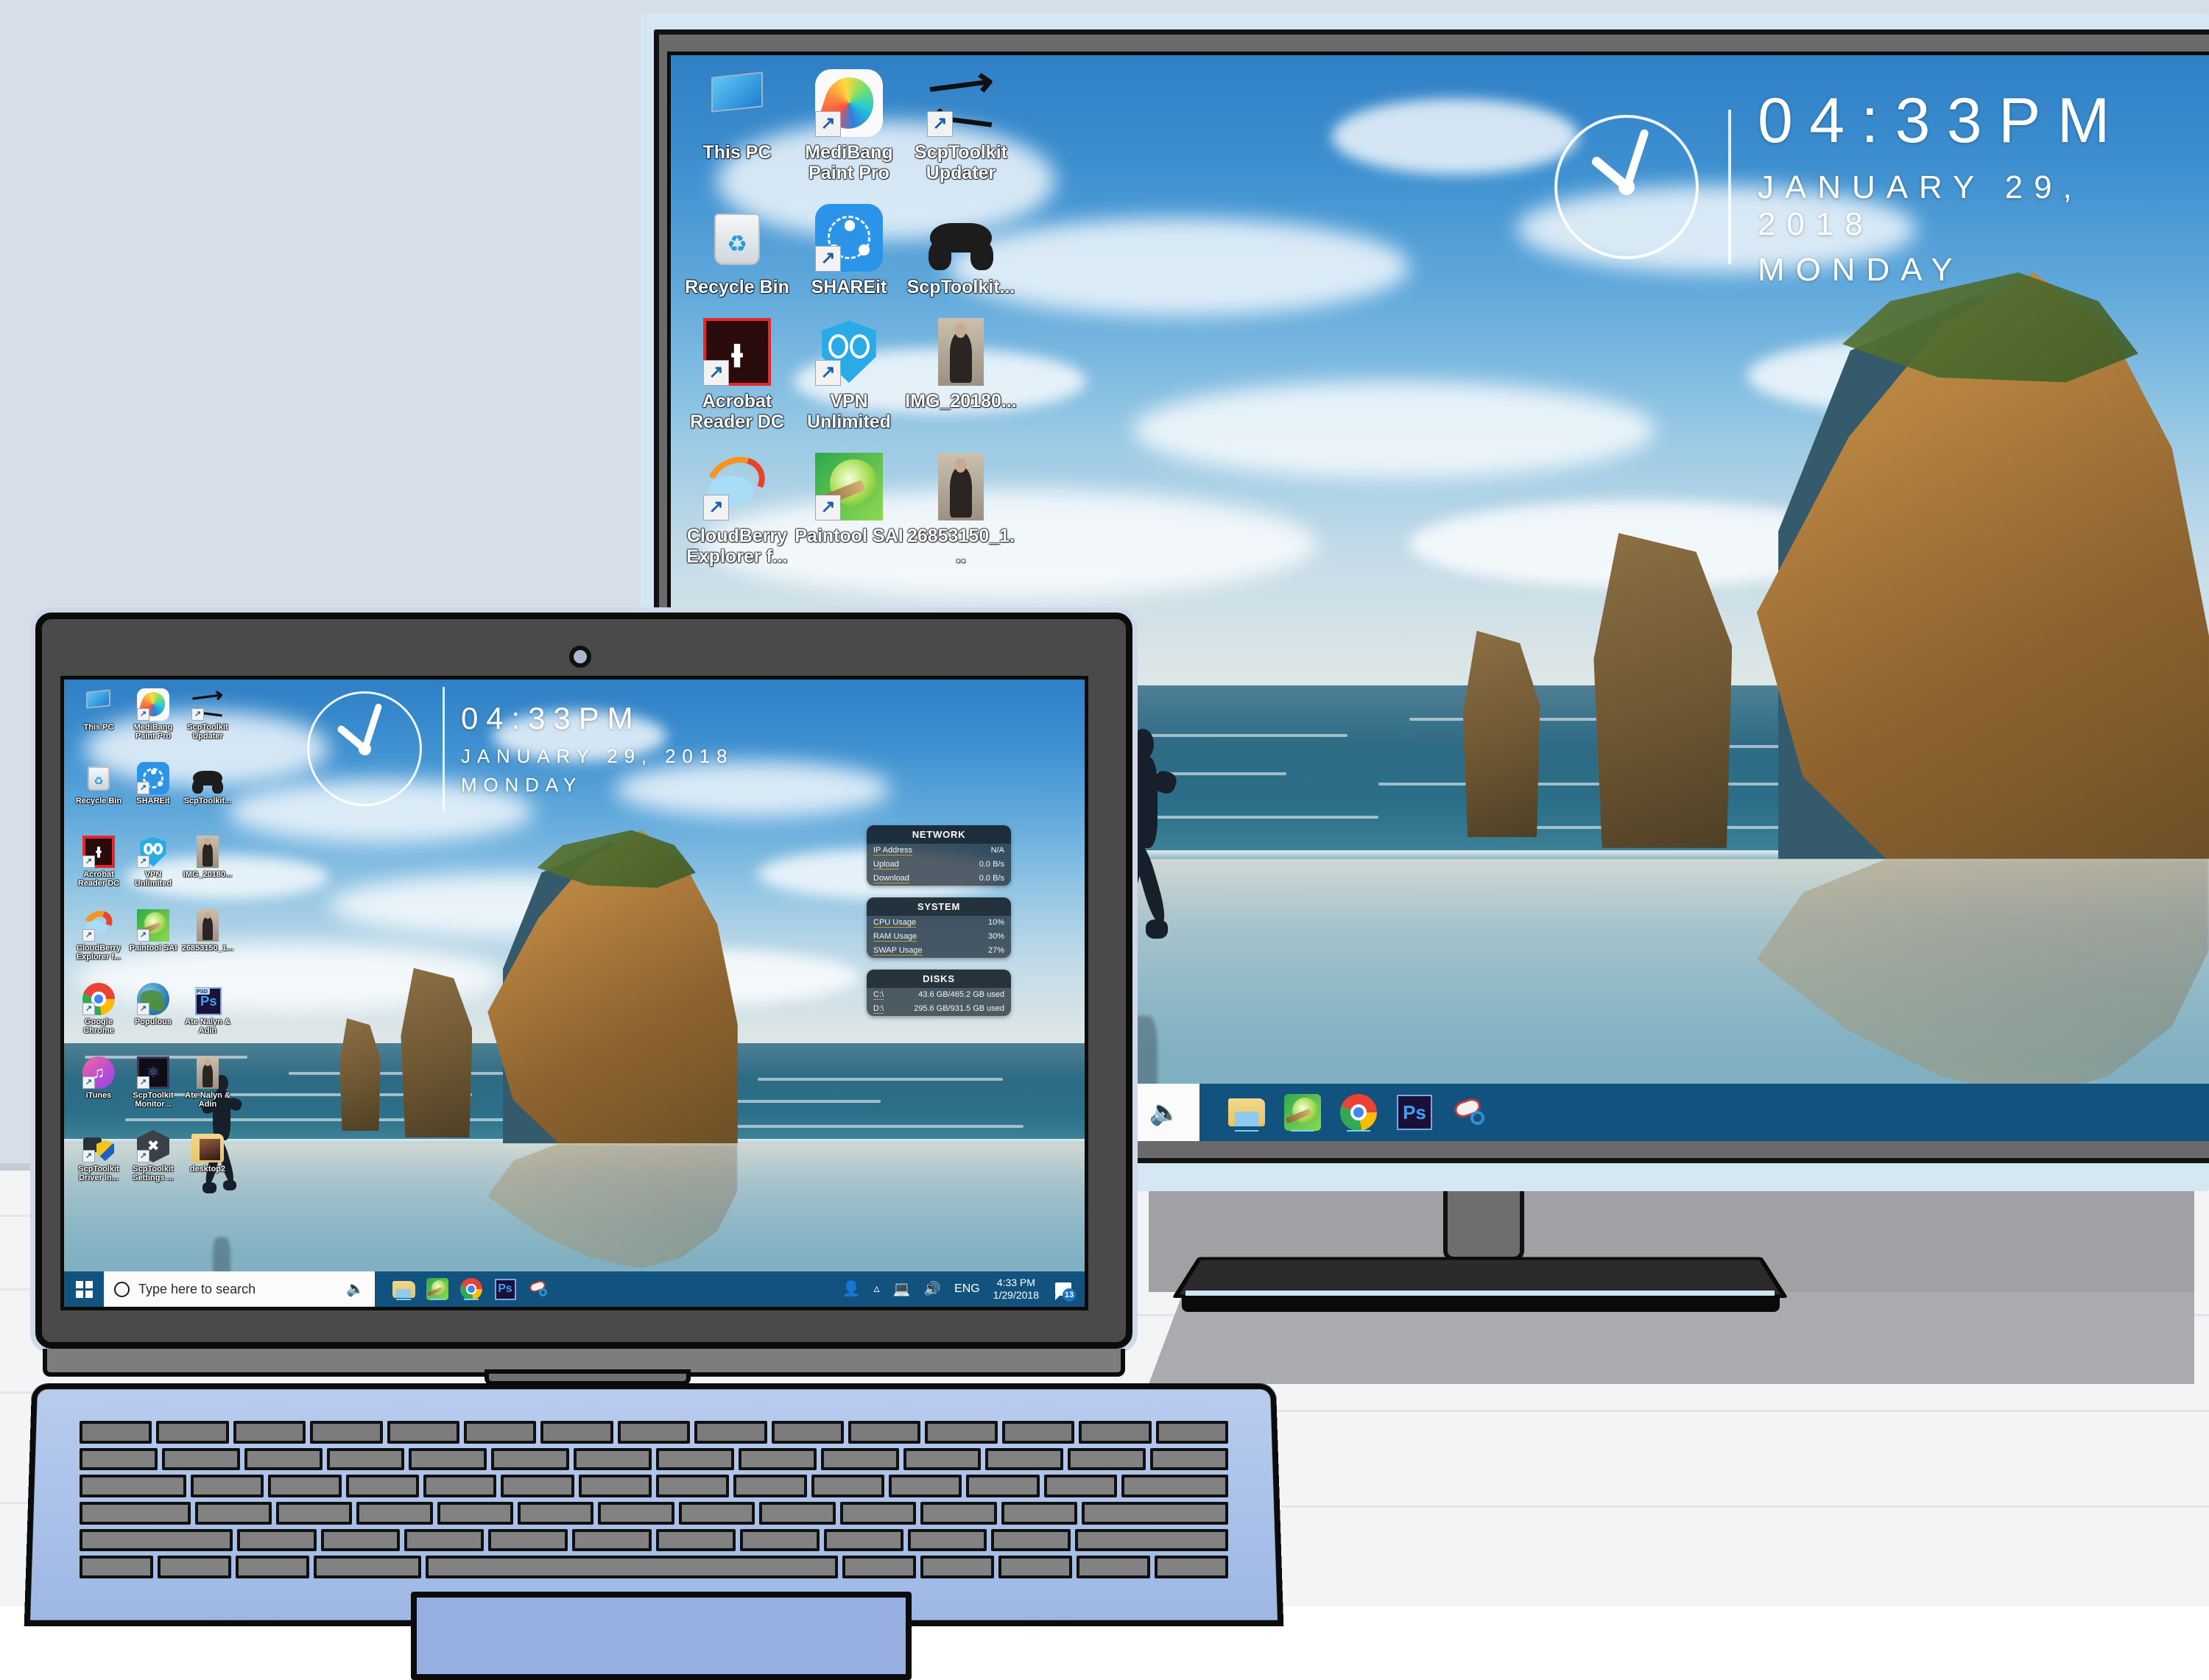 This screenshot has height=1680, width=2209. What do you see at coordinates (207, 1146) in the screenshot?
I see `folder-icon` at bounding box center [207, 1146].